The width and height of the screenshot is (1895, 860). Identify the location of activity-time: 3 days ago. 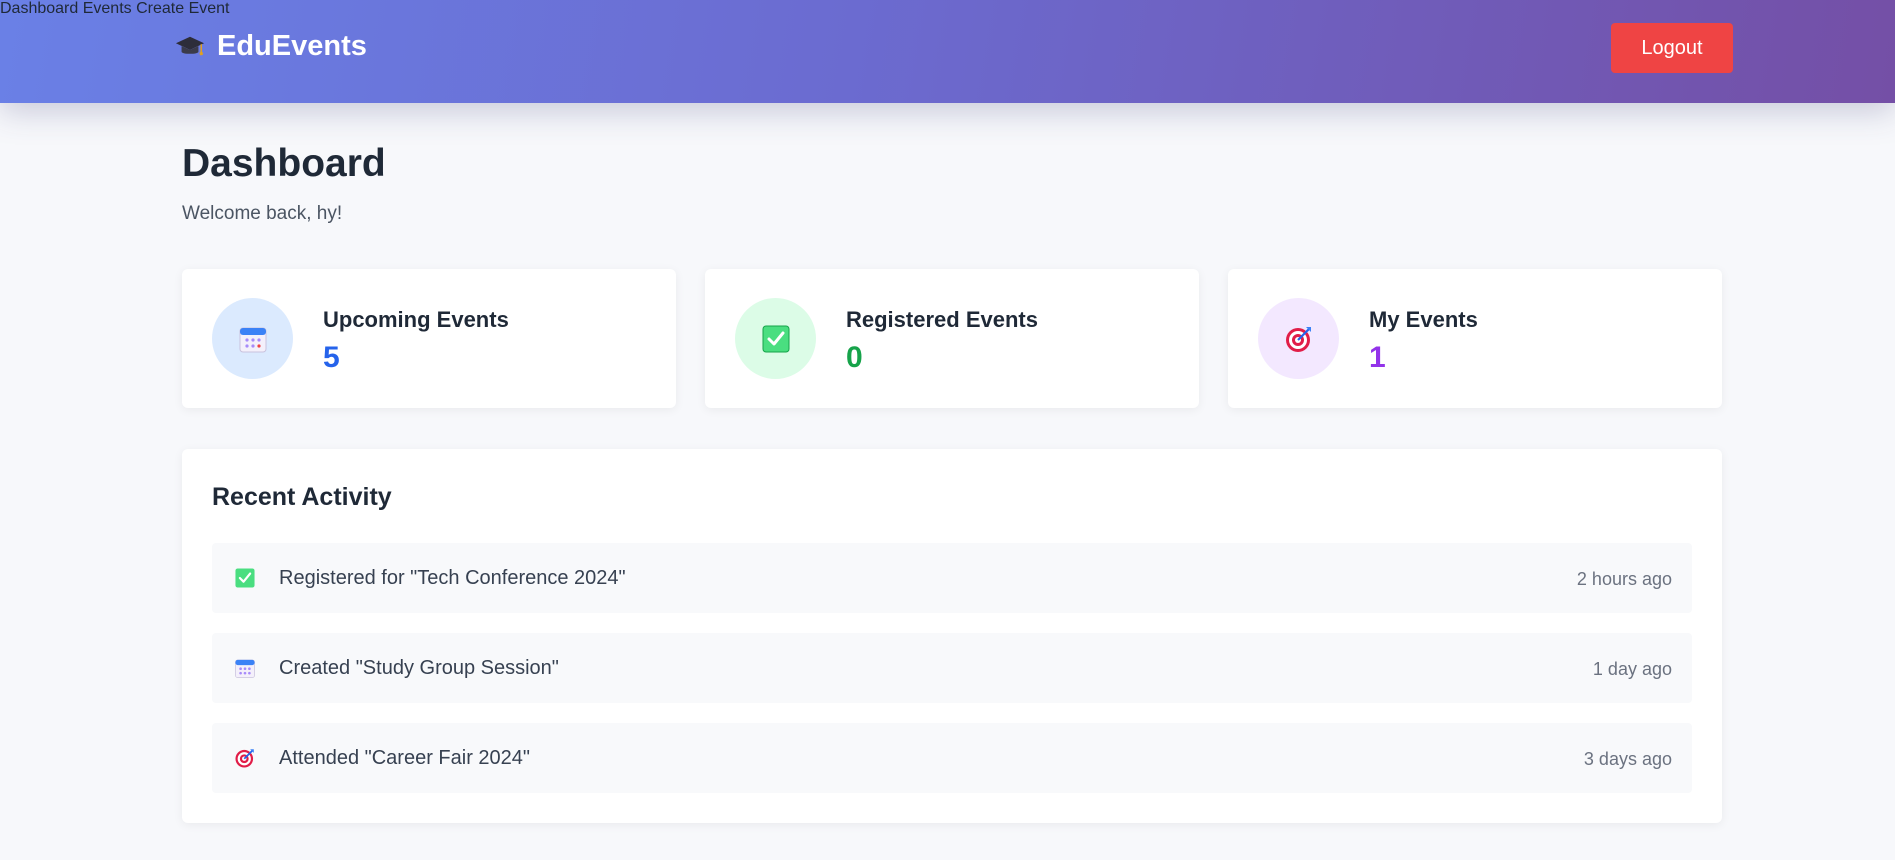
(1627, 759).